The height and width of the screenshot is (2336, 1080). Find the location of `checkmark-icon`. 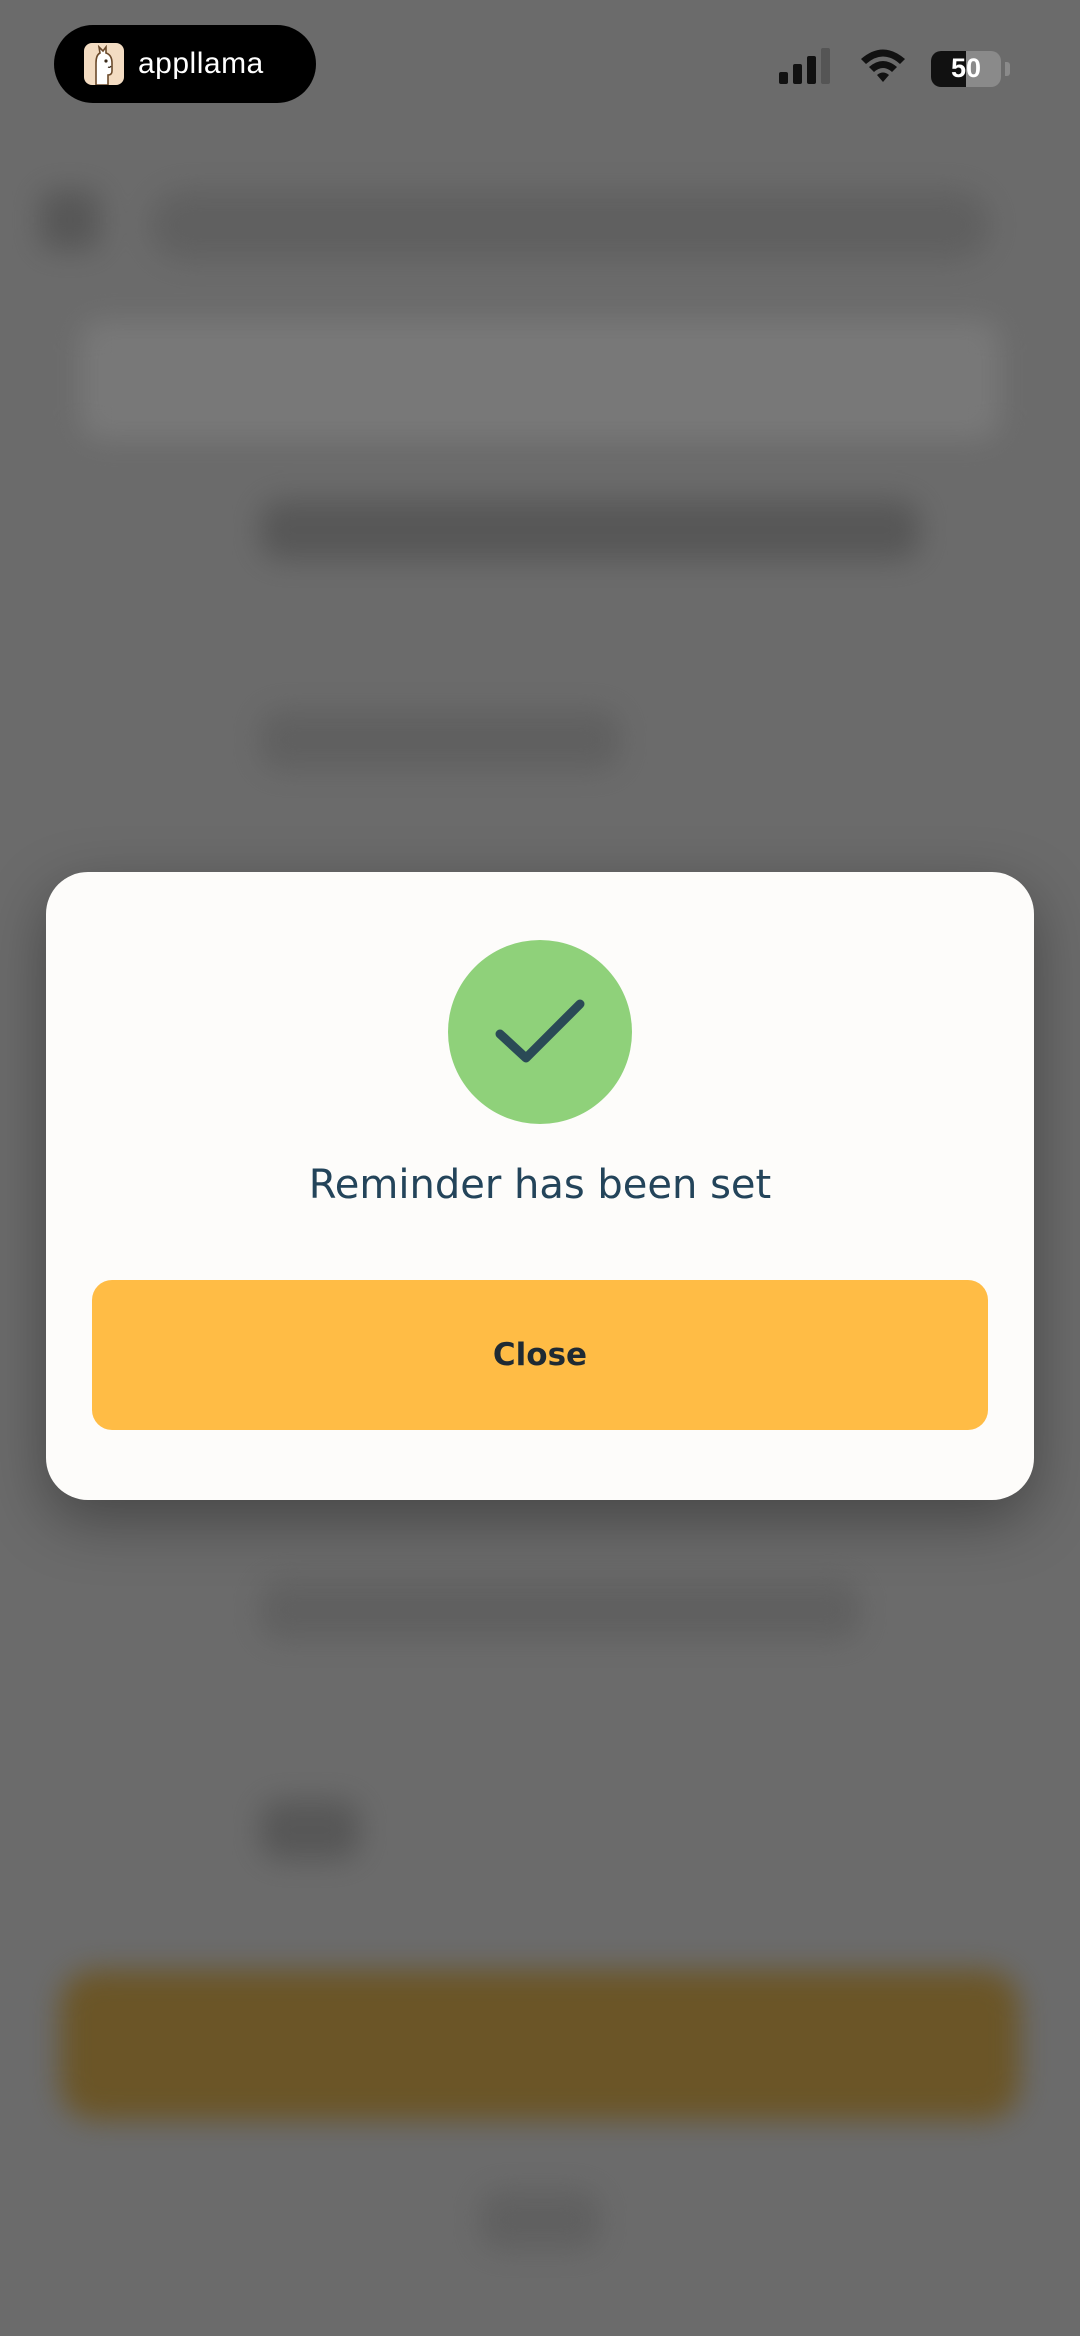

checkmark-icon is located at coordinates (540, 1032).